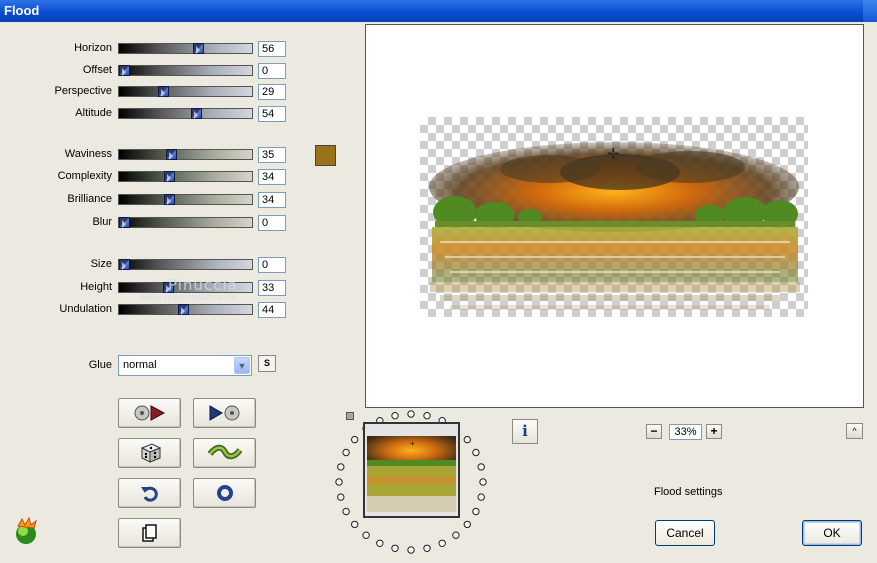 The width and height of the screenshot is (877, 563). I want to click on slider-row-undulation: Undulation 44, so click(145, 310).